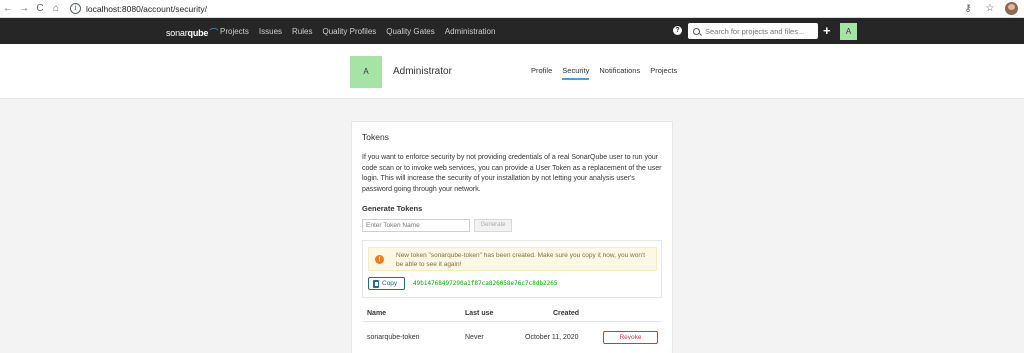 The image size is (1024, 353). I want to click on tab-security: Security, so click(576, 73).